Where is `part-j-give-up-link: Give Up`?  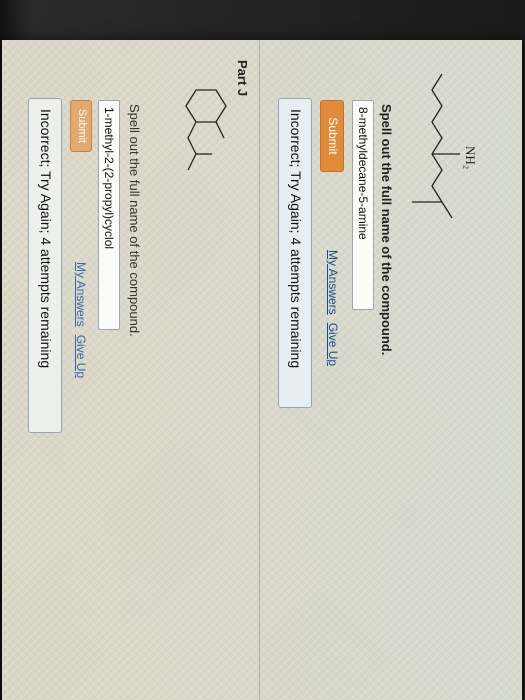 part-j-give-up-link: Give Up is located at coordinates (81, 356).